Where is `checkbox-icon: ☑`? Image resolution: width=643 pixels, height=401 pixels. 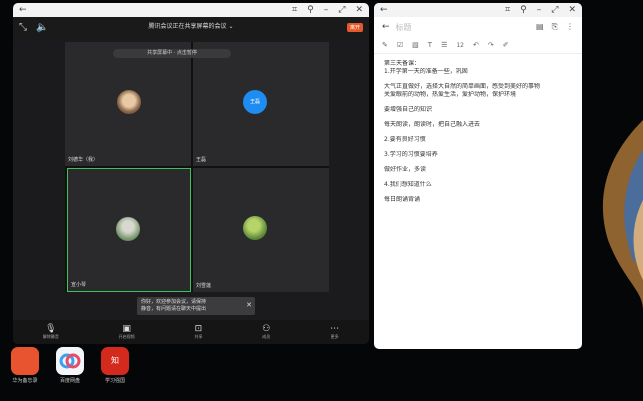
checkbox-icon: ☑ is located at coordinates (400, 45).